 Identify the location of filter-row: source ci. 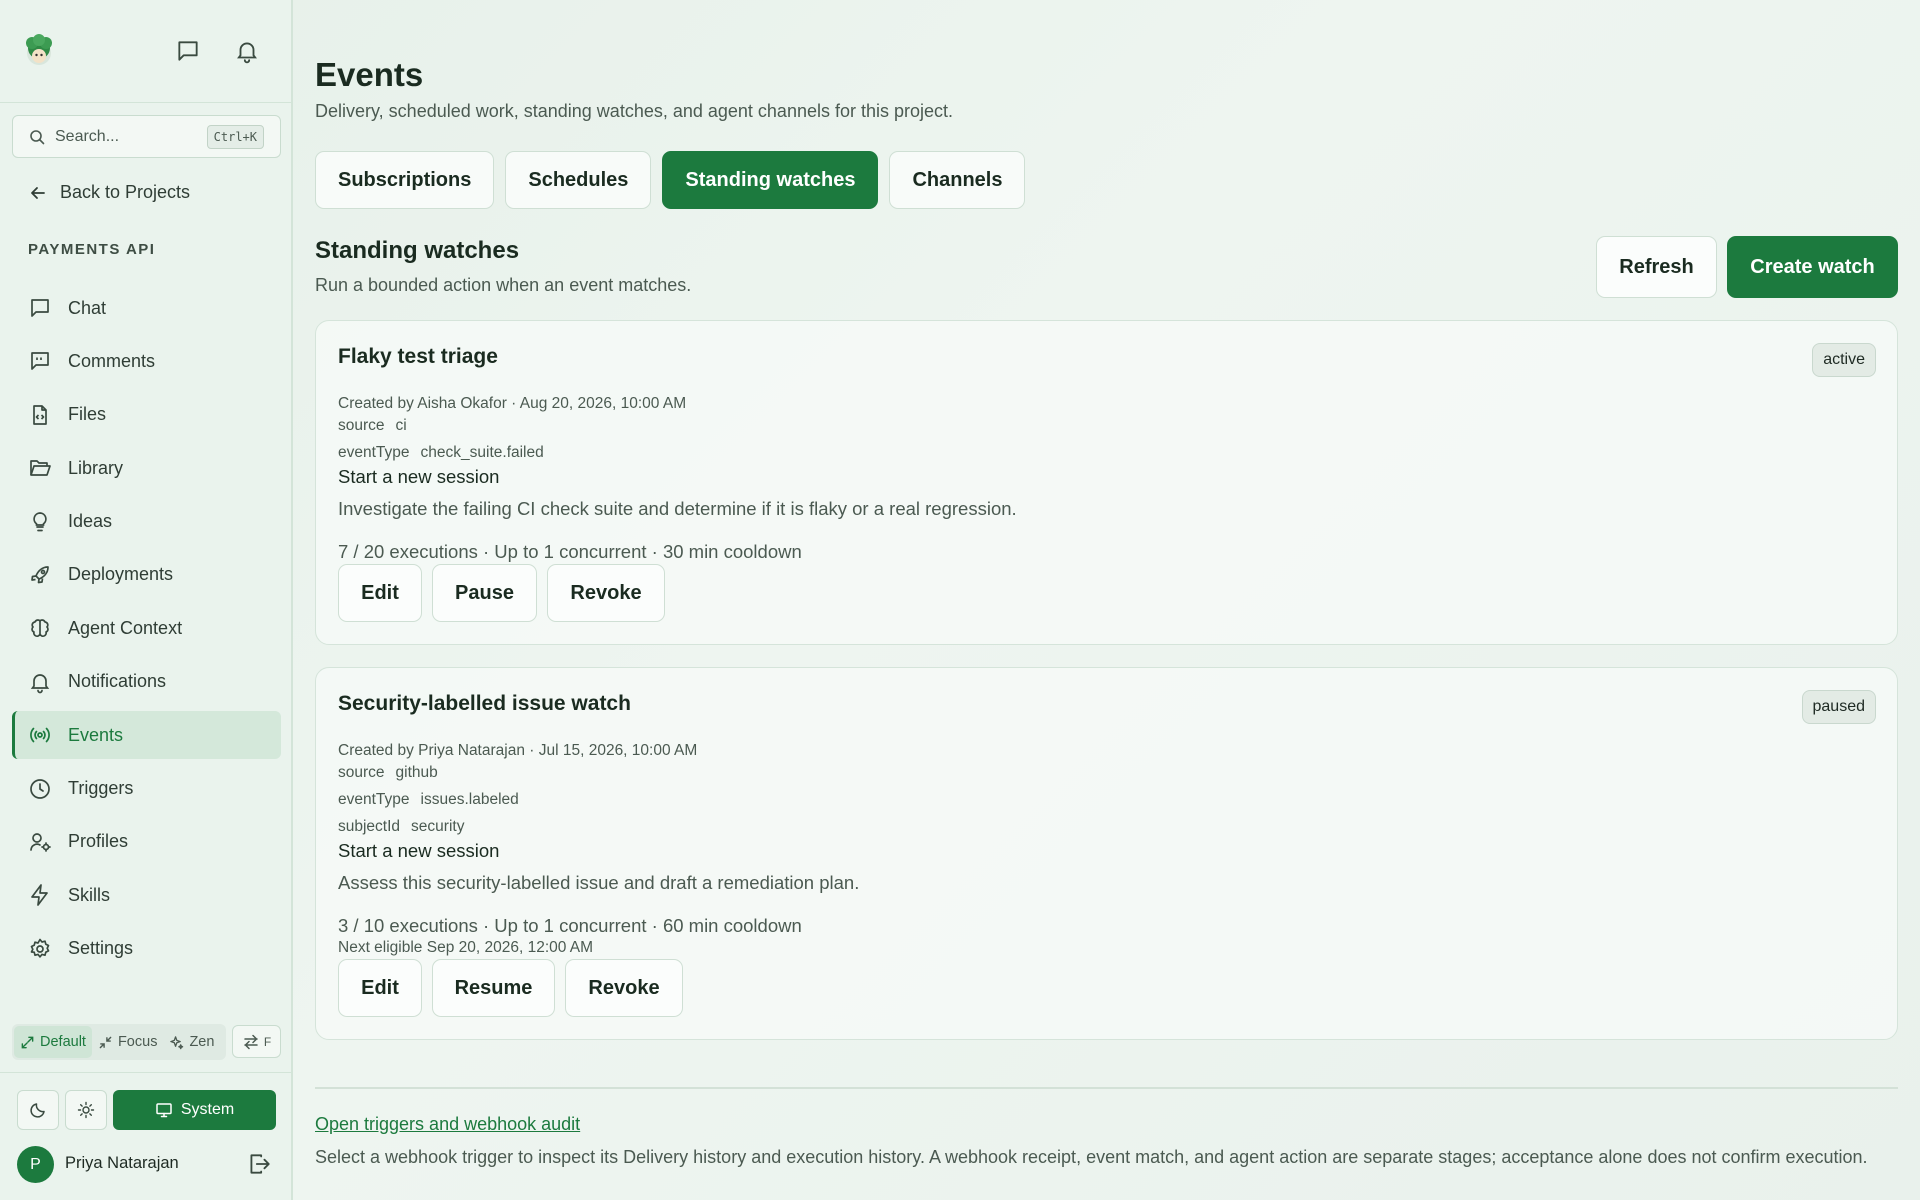
(372, 426).